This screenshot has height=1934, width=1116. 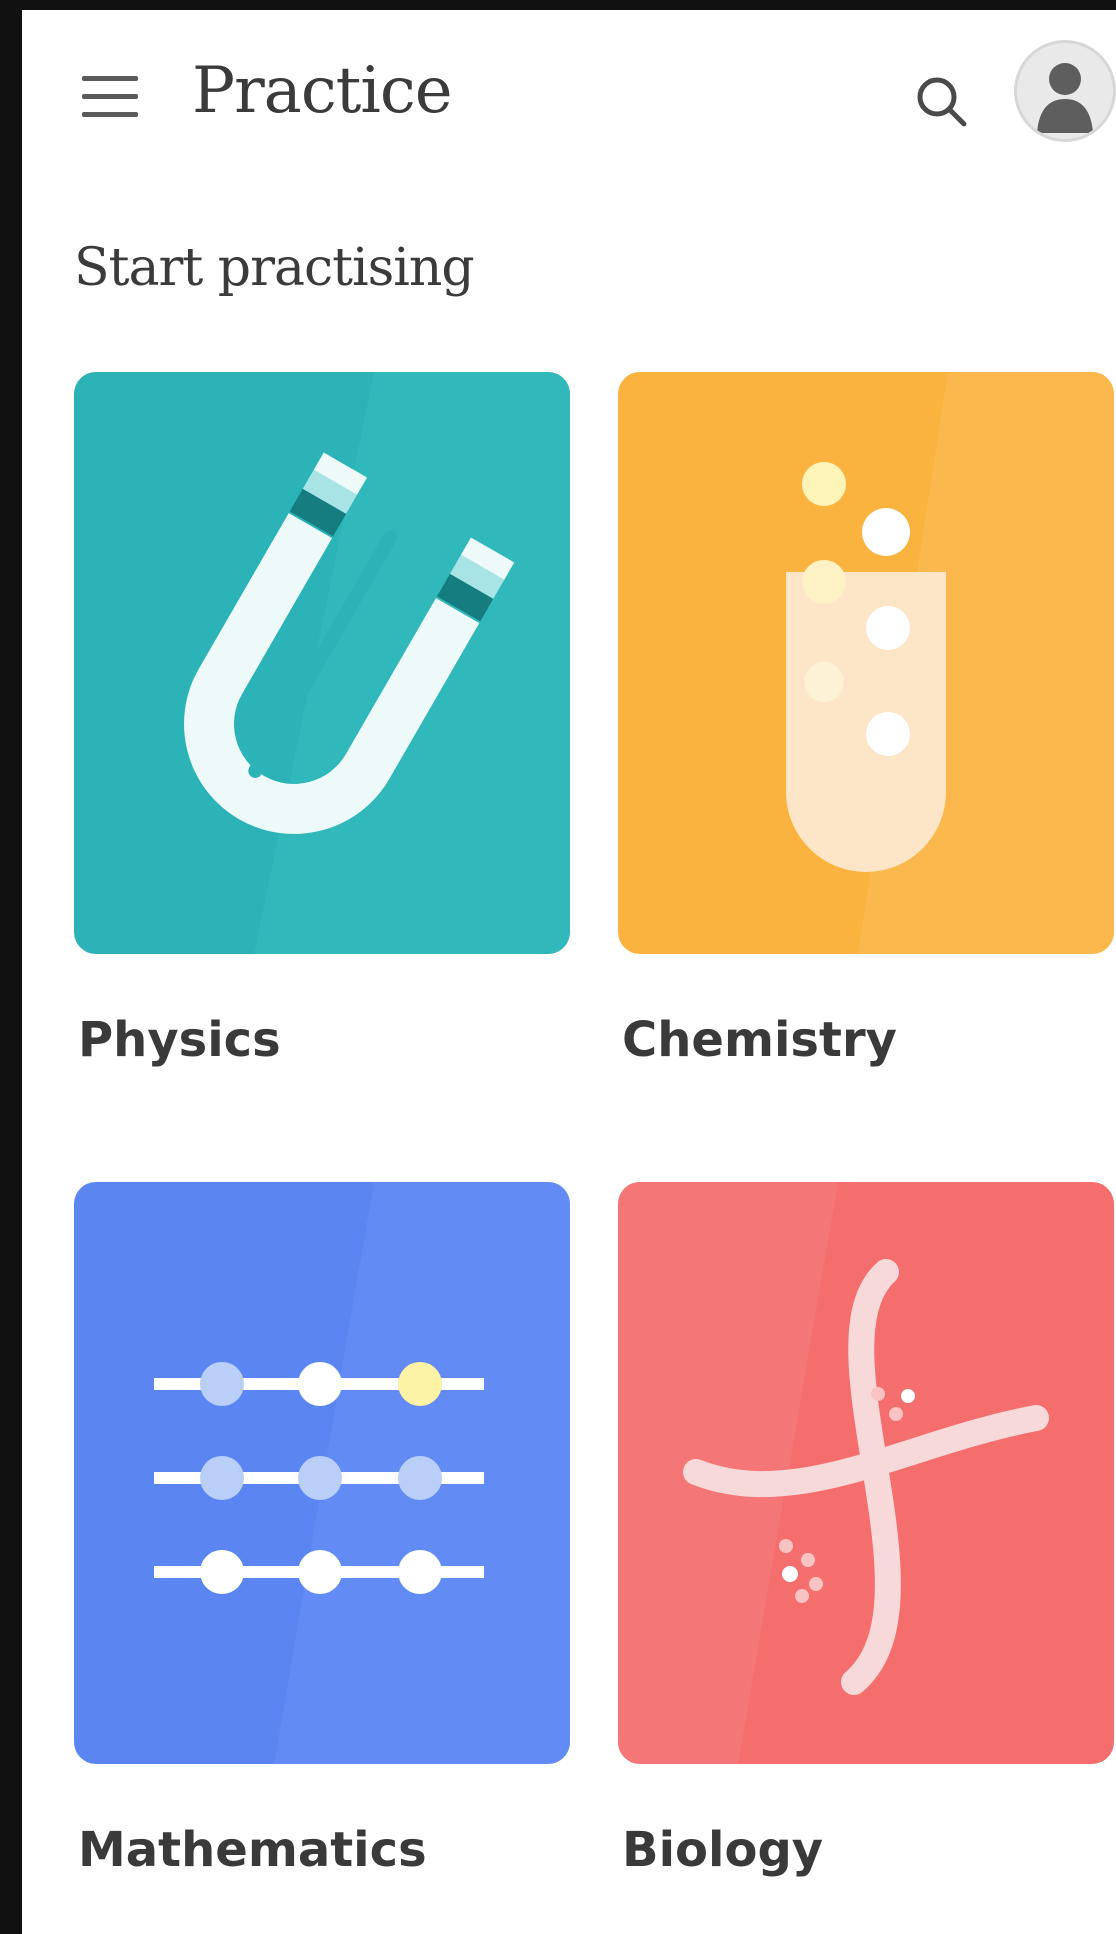 I want to click on chemistry-tile, so click(x=866, y=663).